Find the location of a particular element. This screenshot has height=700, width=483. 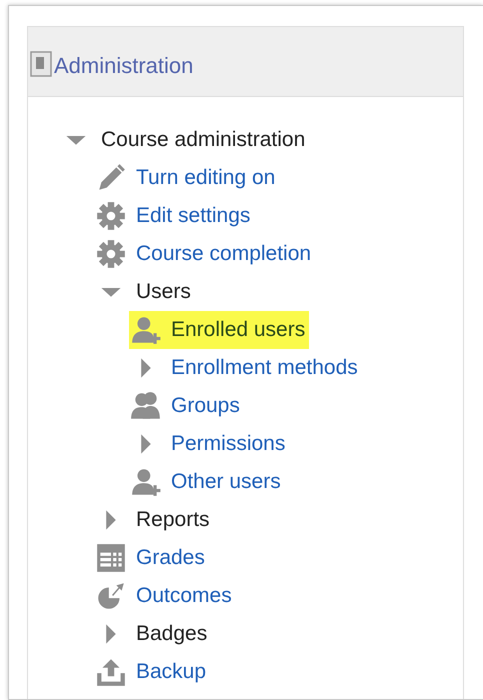

tree-link: Grades is located at coordinates (170, 558).